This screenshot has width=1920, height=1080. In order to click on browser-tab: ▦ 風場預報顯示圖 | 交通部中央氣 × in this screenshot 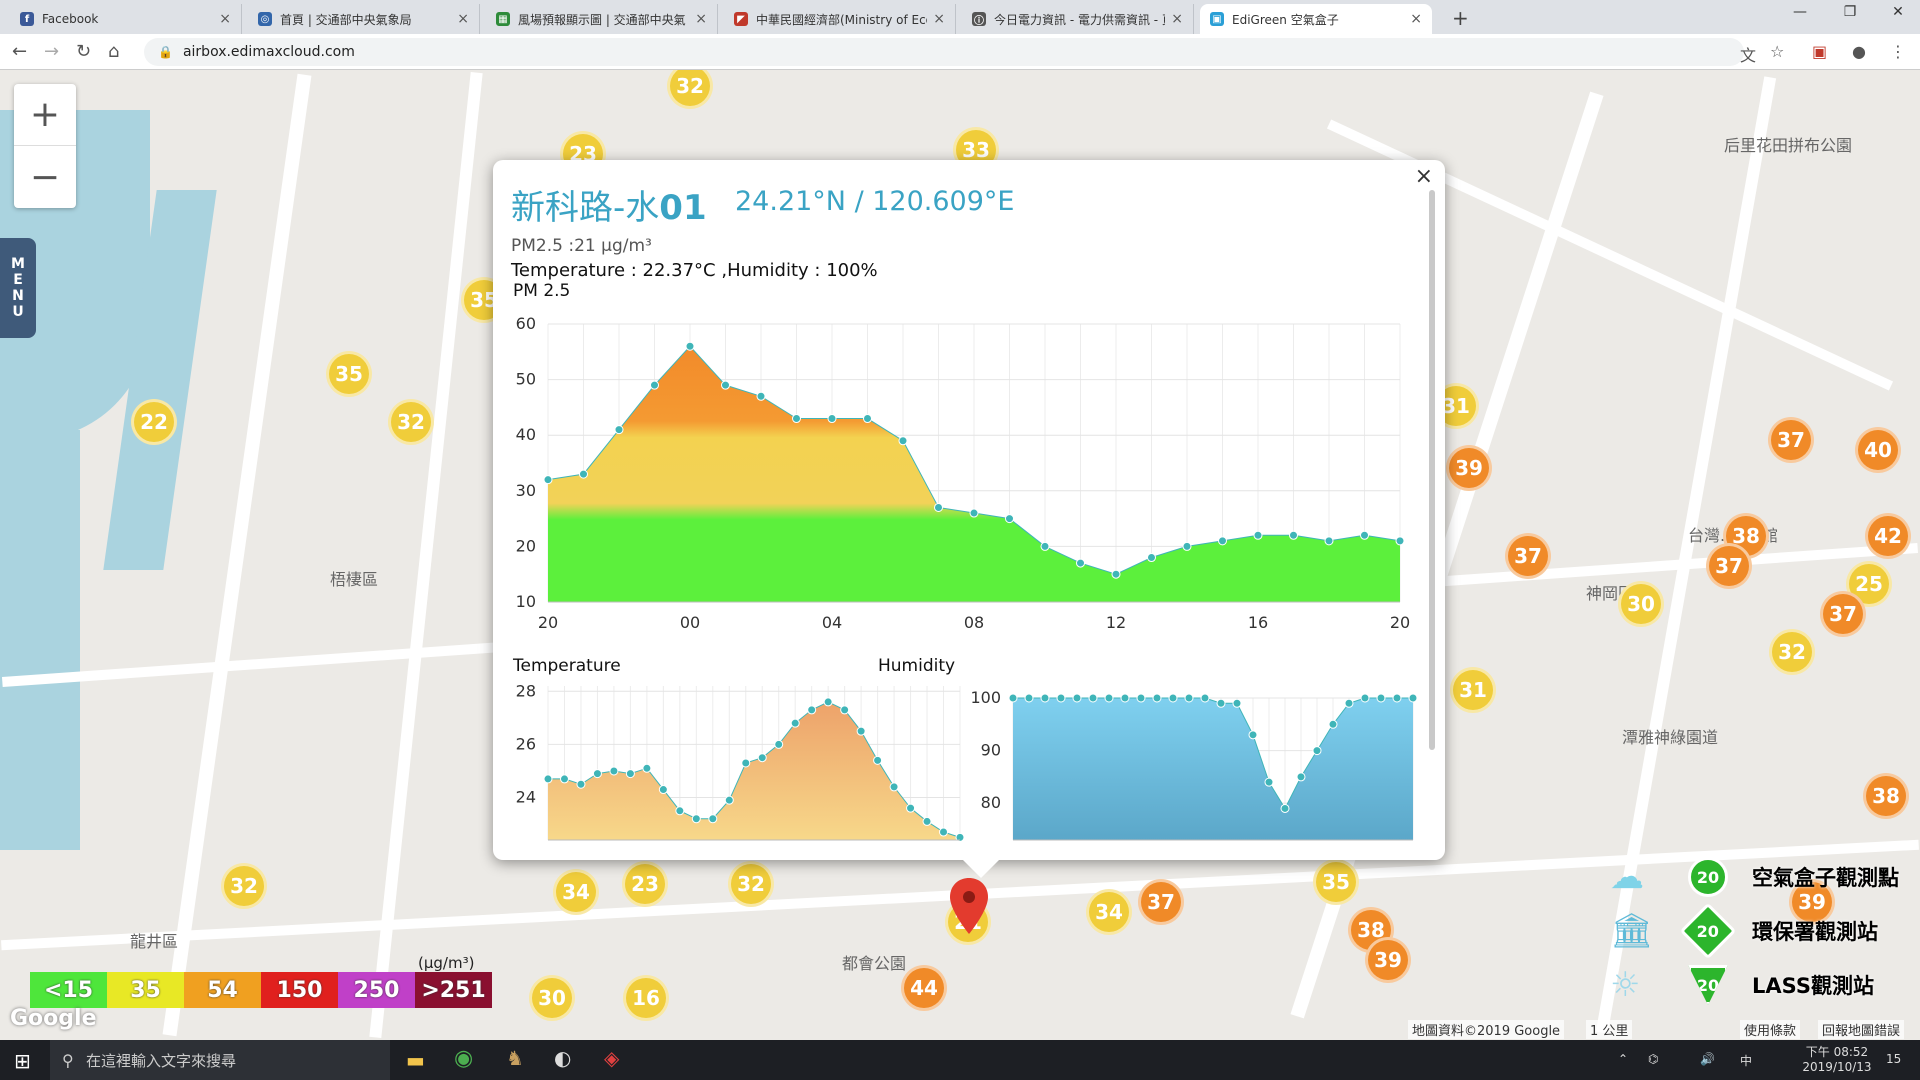, I will do `click(602, 19)`.